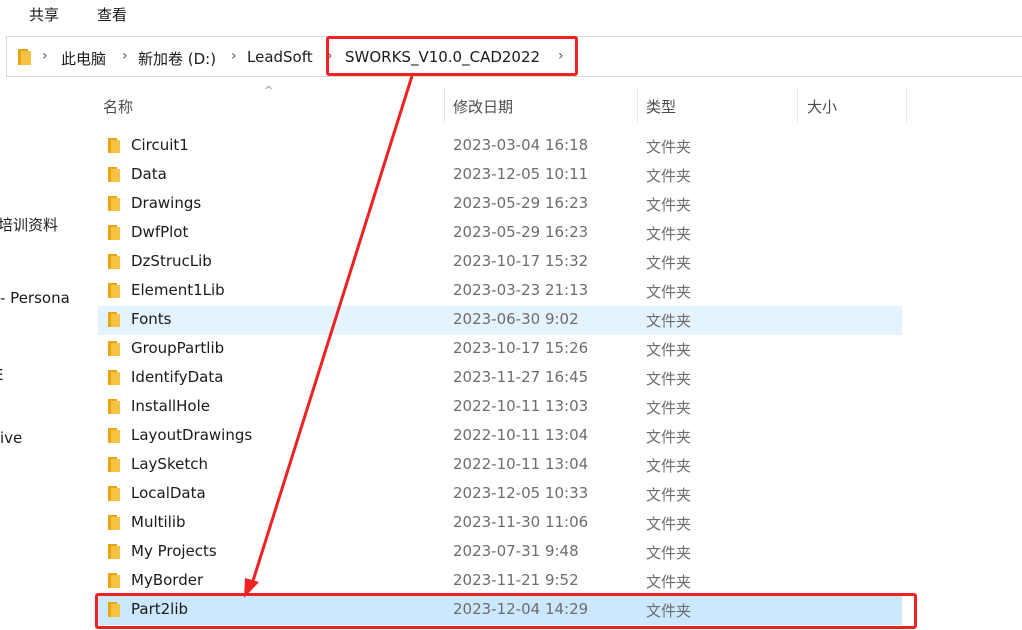  I want to click on nav-item-onedrive-personal: - Persona, so click(35, 298).